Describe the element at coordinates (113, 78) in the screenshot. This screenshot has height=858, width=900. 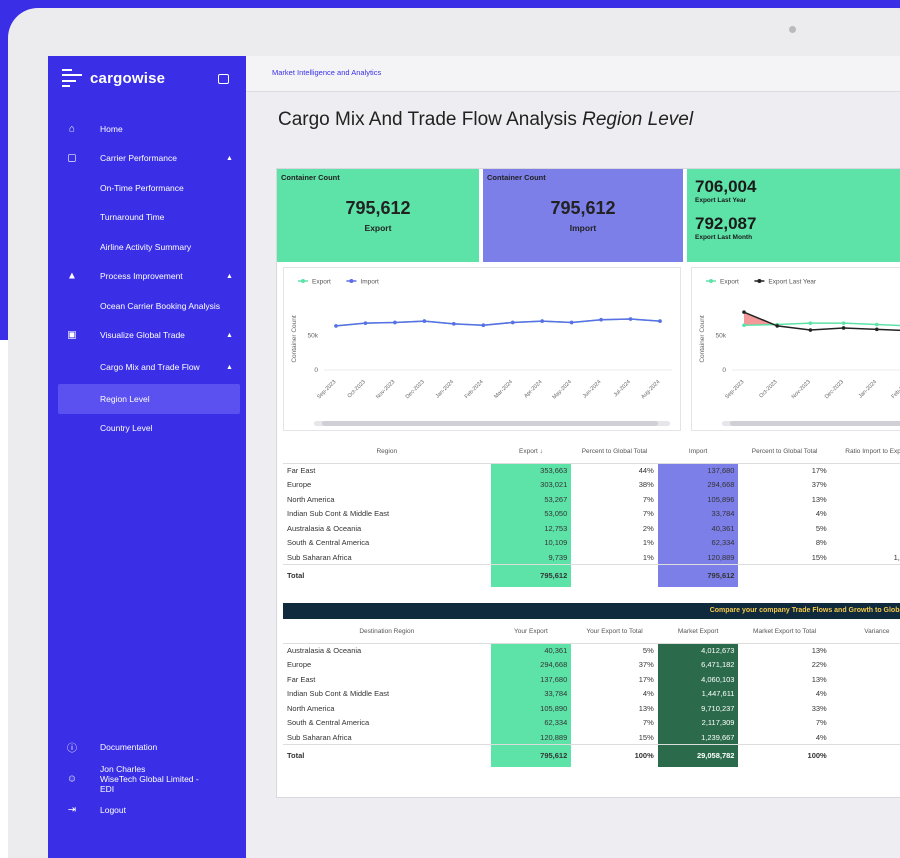
I see `logo: cargowise` at that location.